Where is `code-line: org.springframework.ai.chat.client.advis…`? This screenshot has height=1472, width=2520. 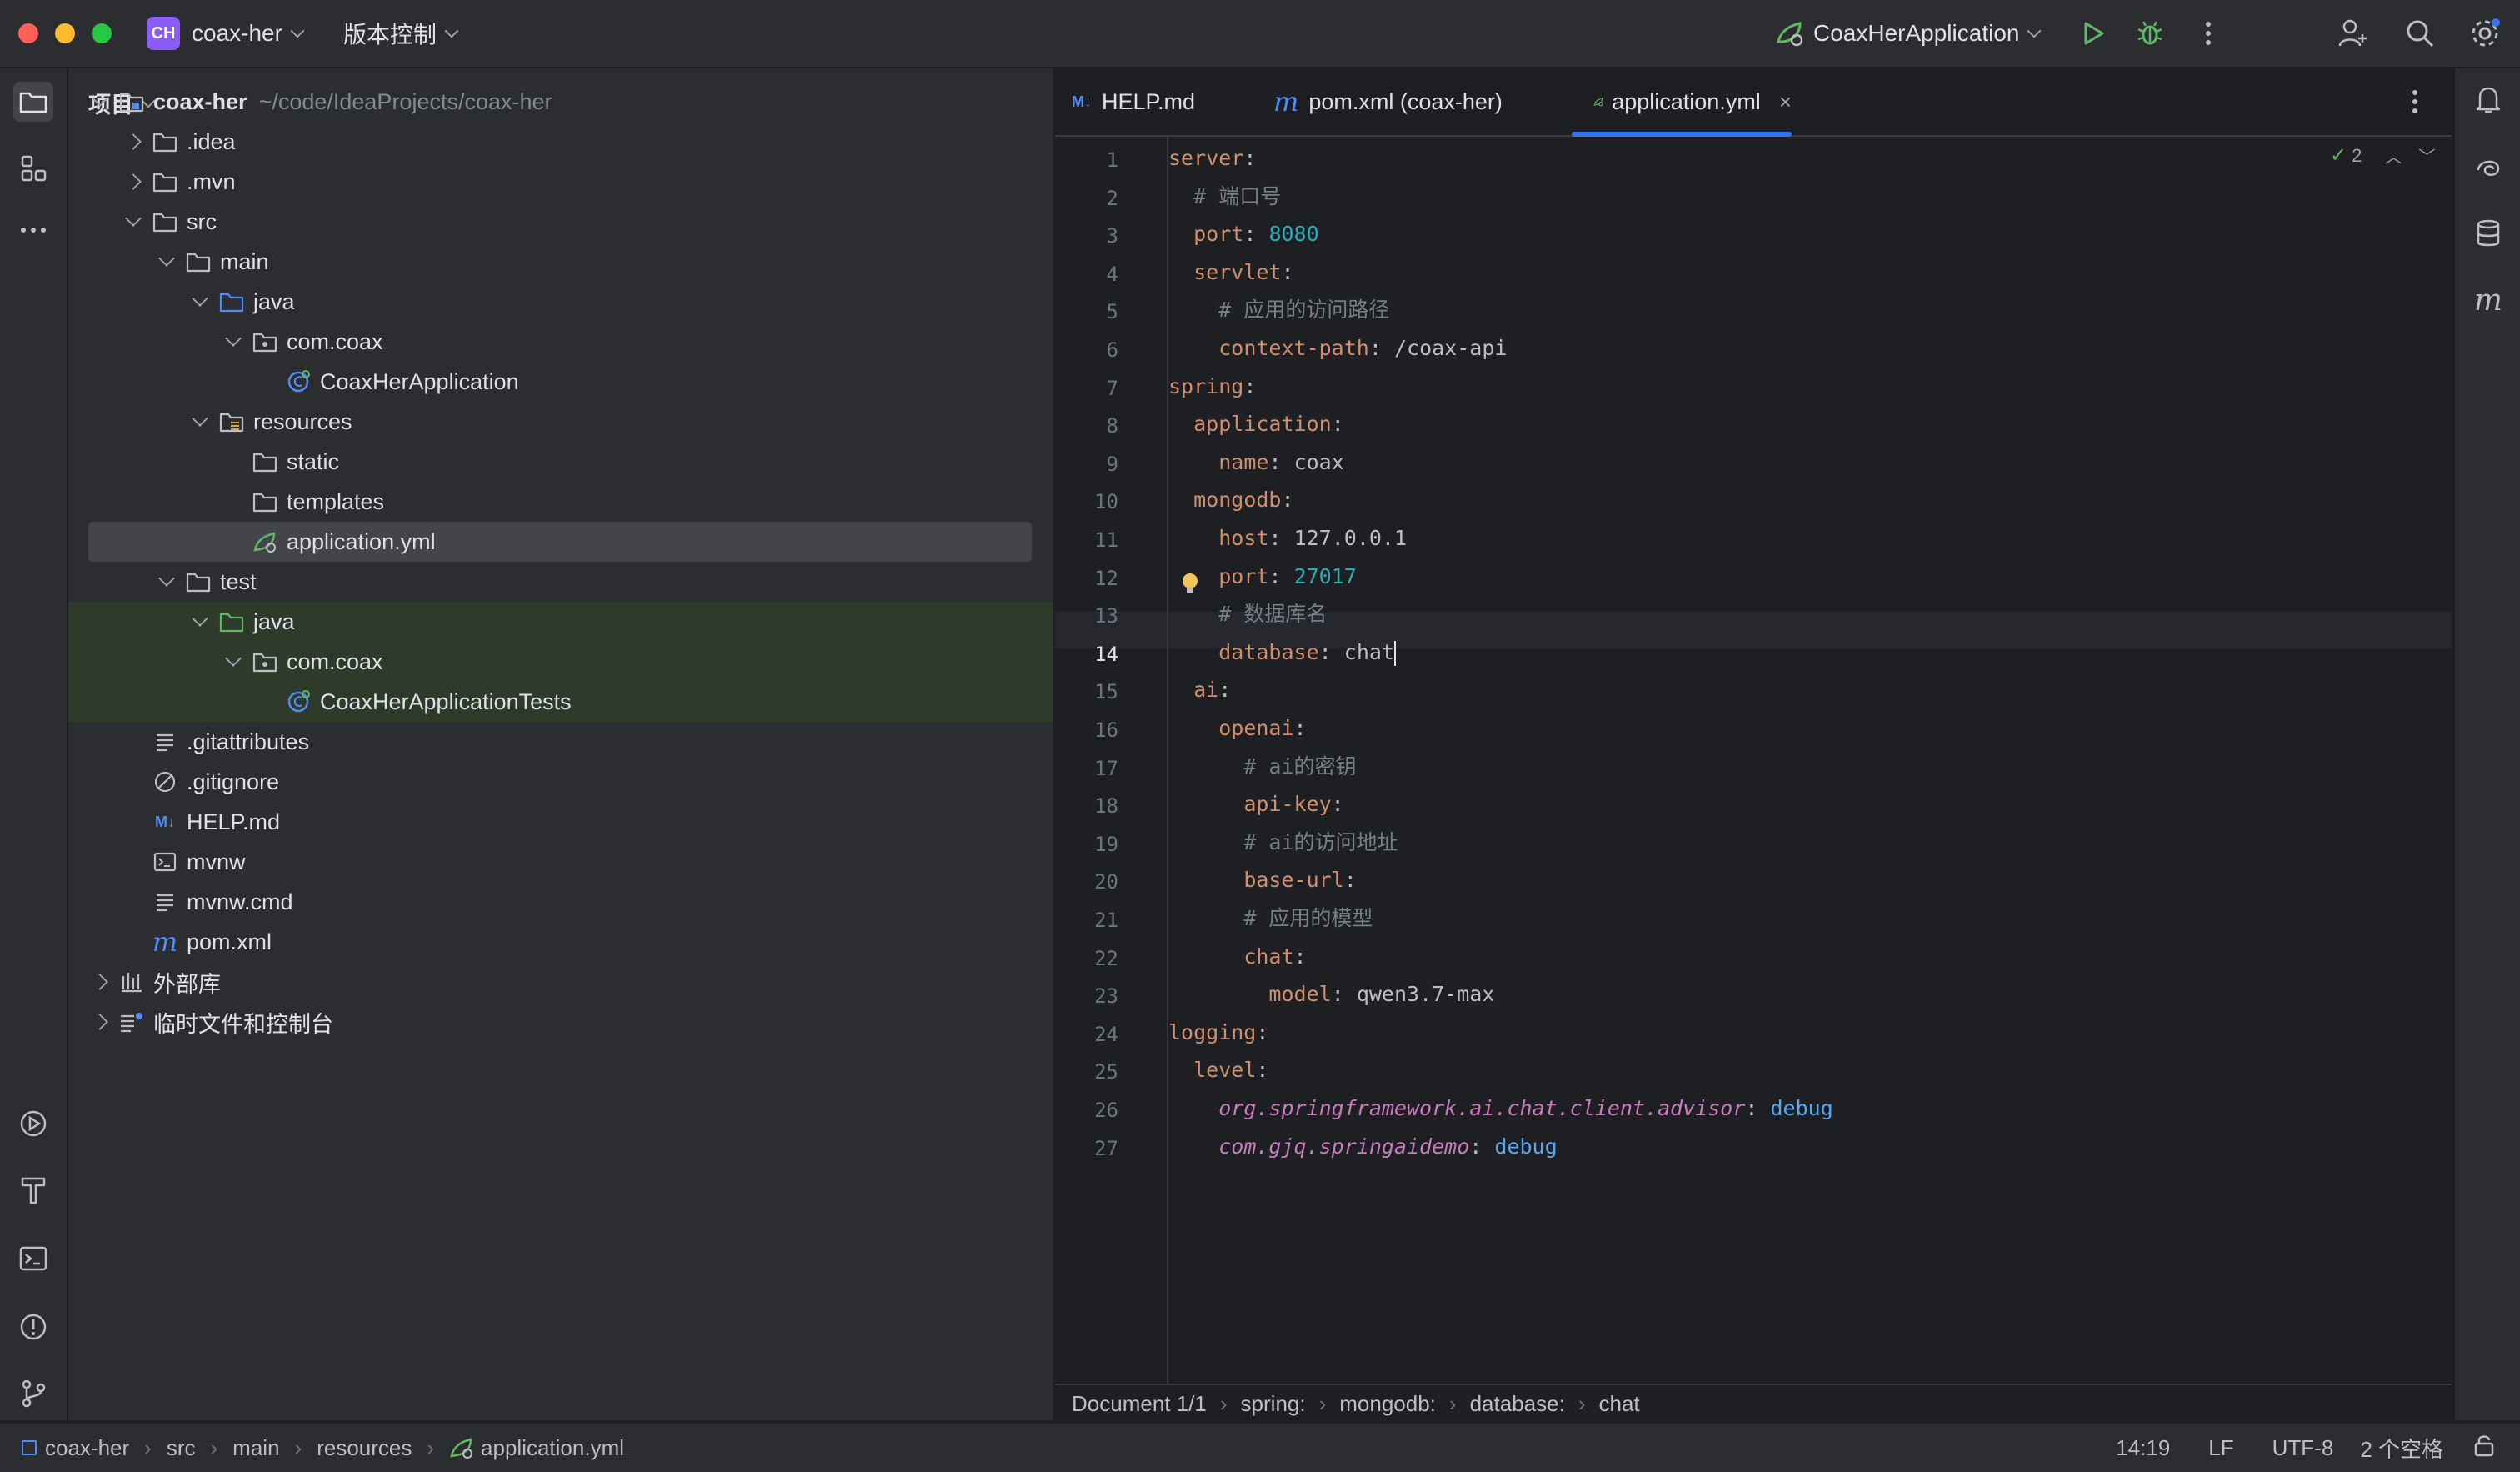
code-line: org.springframework.ai.chat.client.advis… is located at coordinates (1500, 1108).